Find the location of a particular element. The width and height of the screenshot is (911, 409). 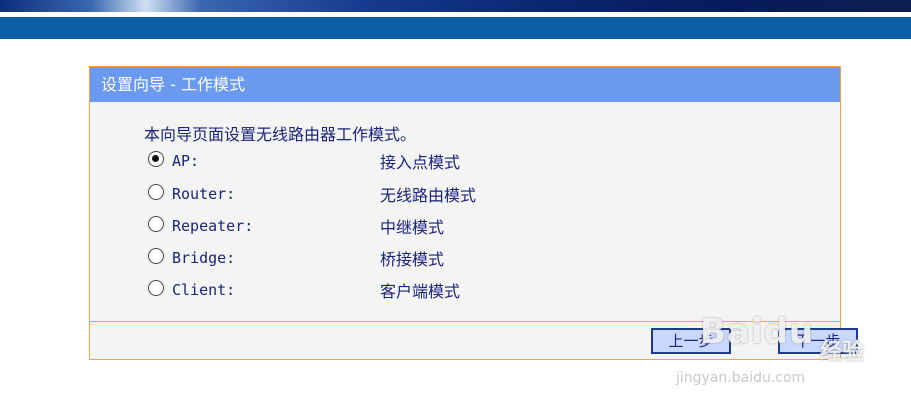

mode-label: AP: is located at coordinates (186, 161).